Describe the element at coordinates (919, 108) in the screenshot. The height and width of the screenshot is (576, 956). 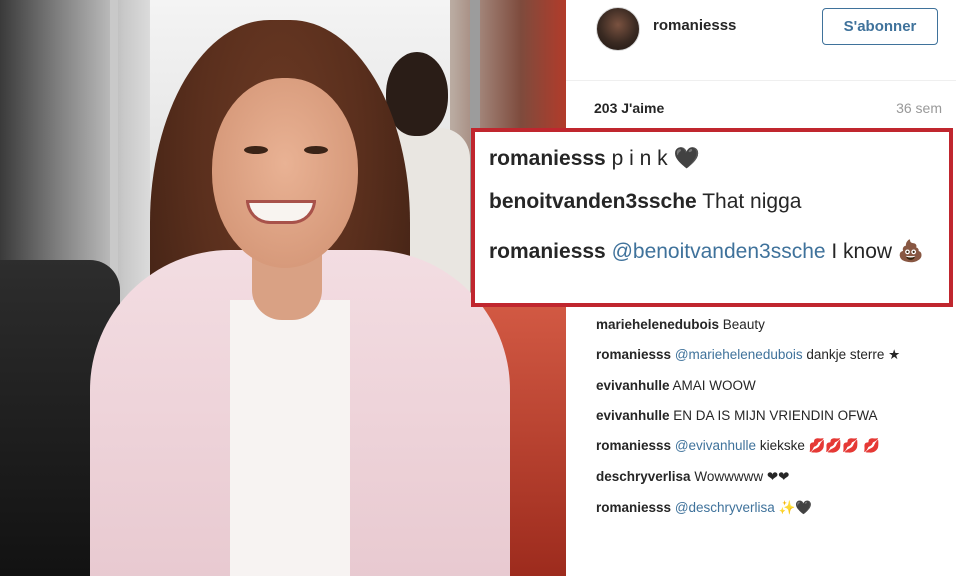
I see `post-time: 36 sem` at that location.